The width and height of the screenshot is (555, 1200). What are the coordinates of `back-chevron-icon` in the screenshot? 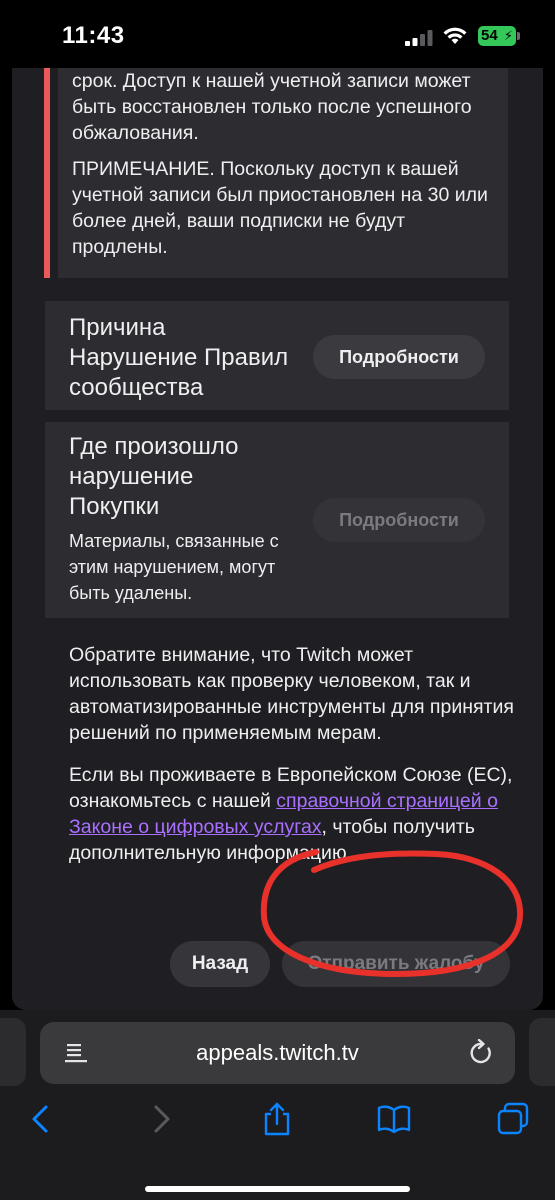 It's located at (41, 1119).